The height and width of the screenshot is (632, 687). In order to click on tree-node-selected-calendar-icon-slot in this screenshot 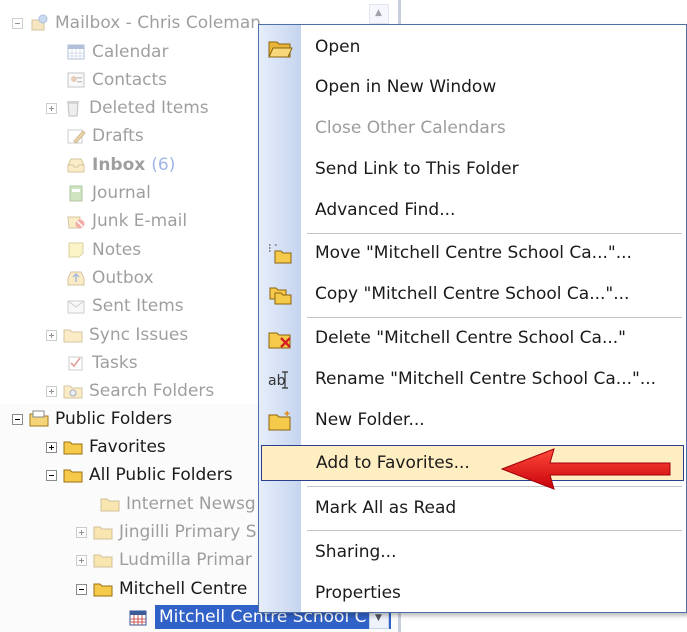, I will do `click(141, 618)`.